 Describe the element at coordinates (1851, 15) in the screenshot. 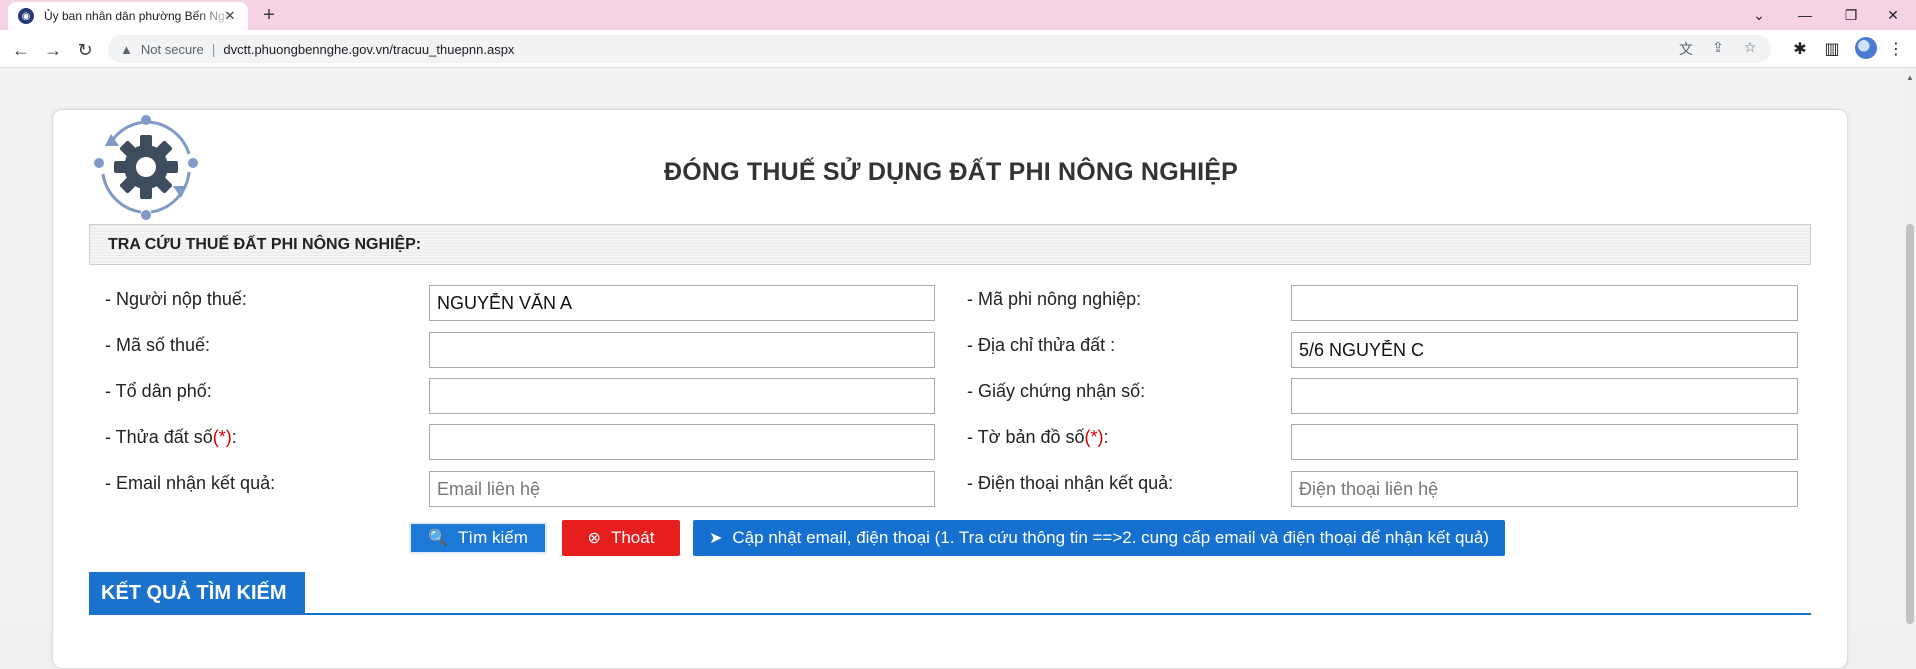

I see `window-restore-icon: ❐` at that location.